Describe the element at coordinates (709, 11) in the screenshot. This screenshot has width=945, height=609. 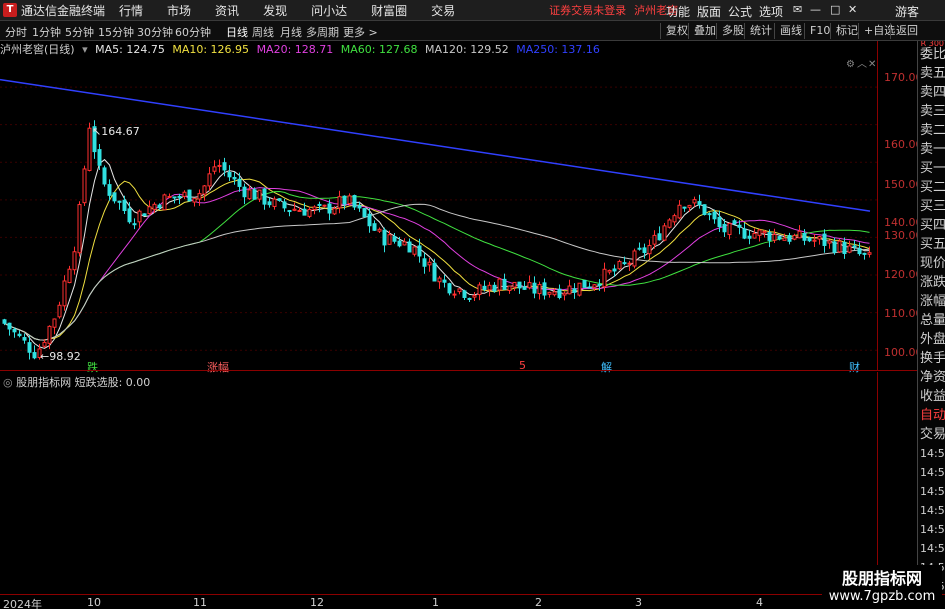
I see `menu-layout: 版面` at that location.